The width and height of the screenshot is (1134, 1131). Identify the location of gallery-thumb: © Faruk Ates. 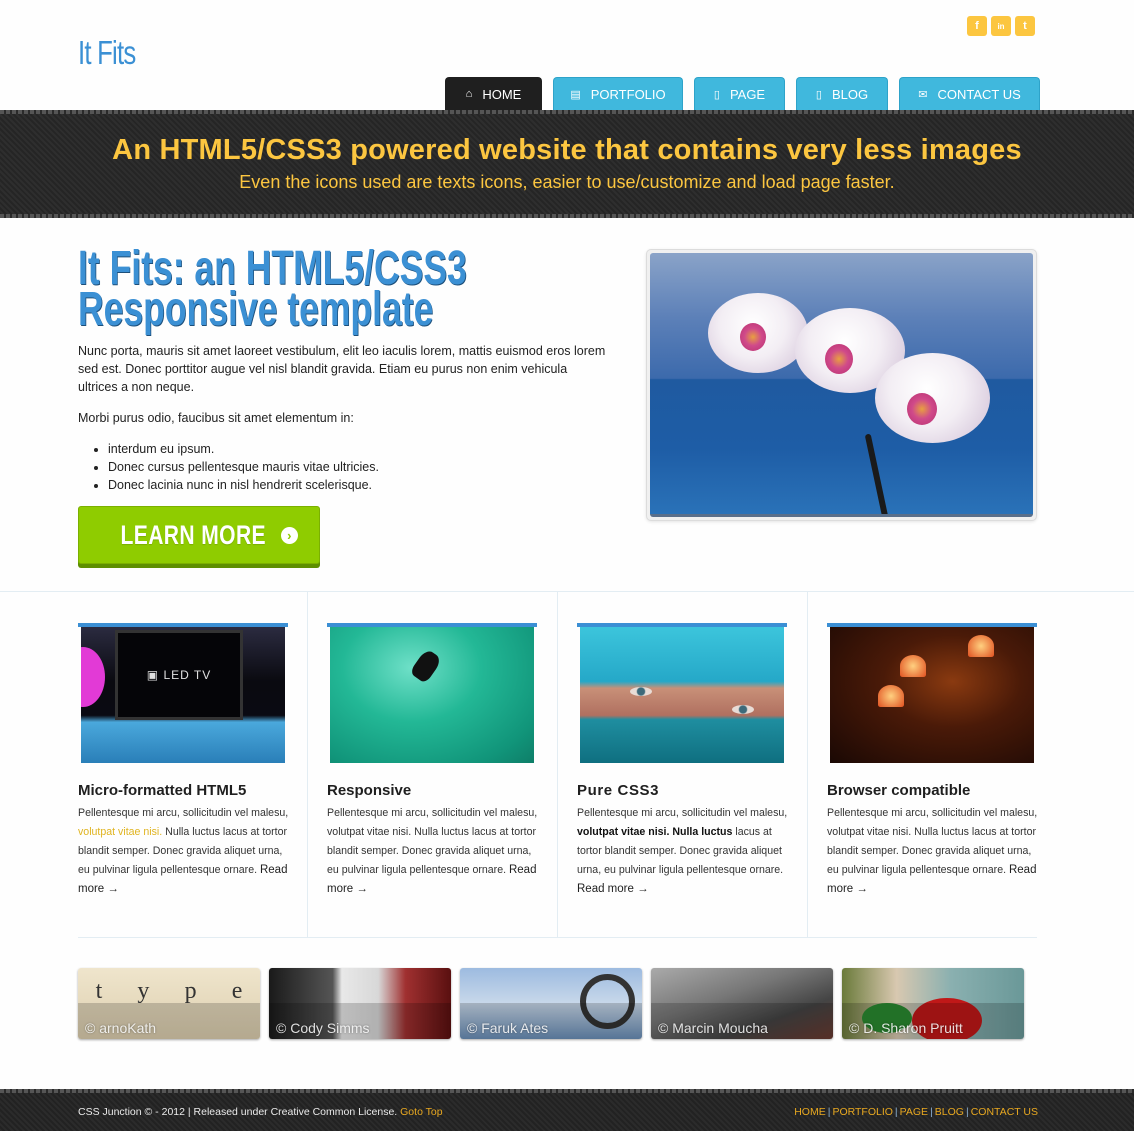
(551, 1003).